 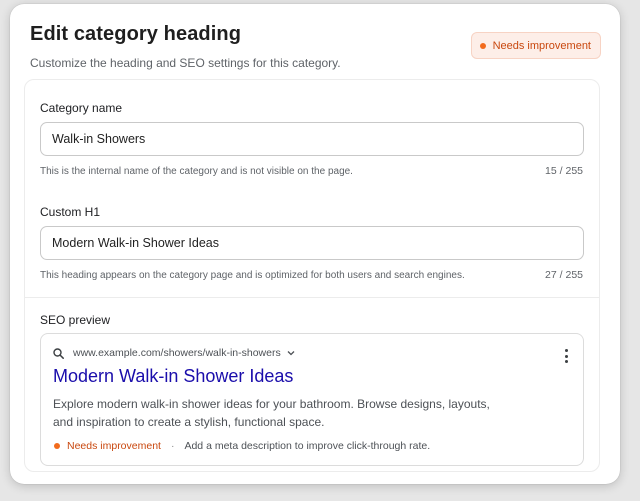 I want to click on custom-h1-value: Modern Walk-in Shower Ideas, so click(x=135, y=243).